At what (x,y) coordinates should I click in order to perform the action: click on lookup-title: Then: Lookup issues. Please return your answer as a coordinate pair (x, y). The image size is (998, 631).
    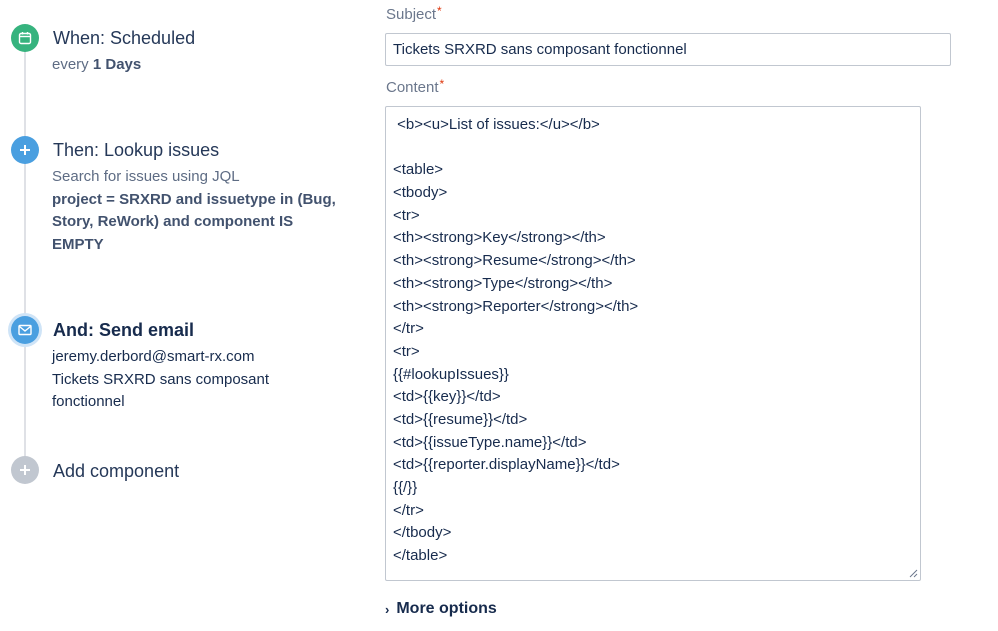
    Looking at the image, I should click on (136, 150).